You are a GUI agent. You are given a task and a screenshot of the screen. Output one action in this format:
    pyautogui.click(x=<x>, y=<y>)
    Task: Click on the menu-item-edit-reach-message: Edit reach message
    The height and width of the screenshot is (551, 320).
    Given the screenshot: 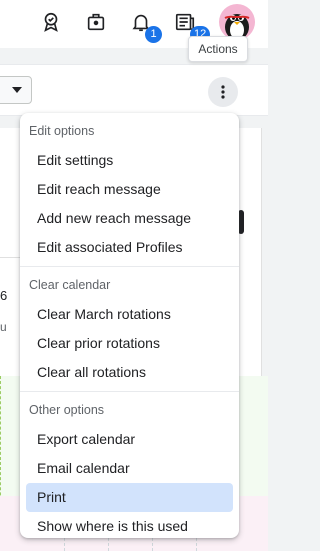 What is the action you would take?
    pyautogui.click(x=129, y=189)
    